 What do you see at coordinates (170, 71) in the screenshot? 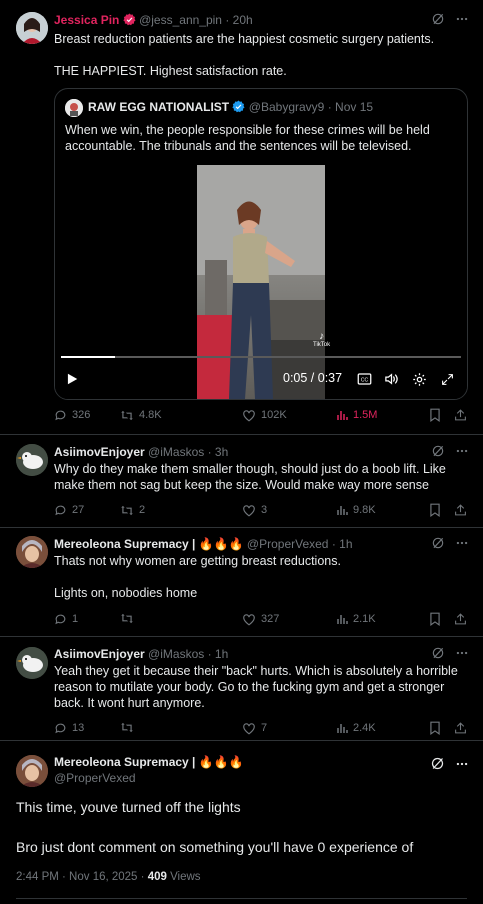
I see `post-text-line: THE HAPPIEST. Highest satisfaction rate.` at bounding box center [170, 71].